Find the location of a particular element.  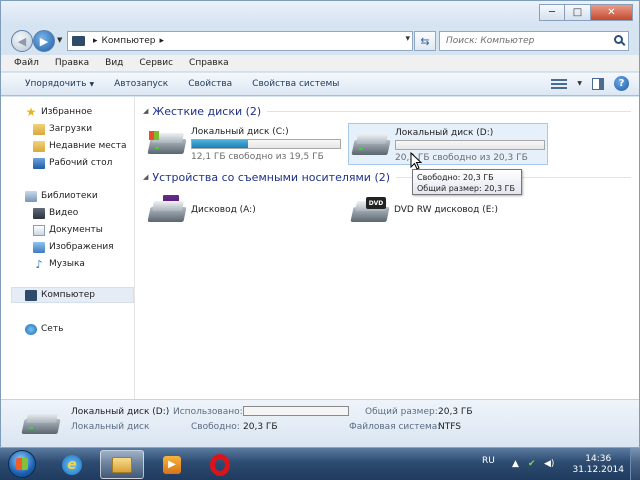

taskbar-ie: e is located at coordinates (72, 464).